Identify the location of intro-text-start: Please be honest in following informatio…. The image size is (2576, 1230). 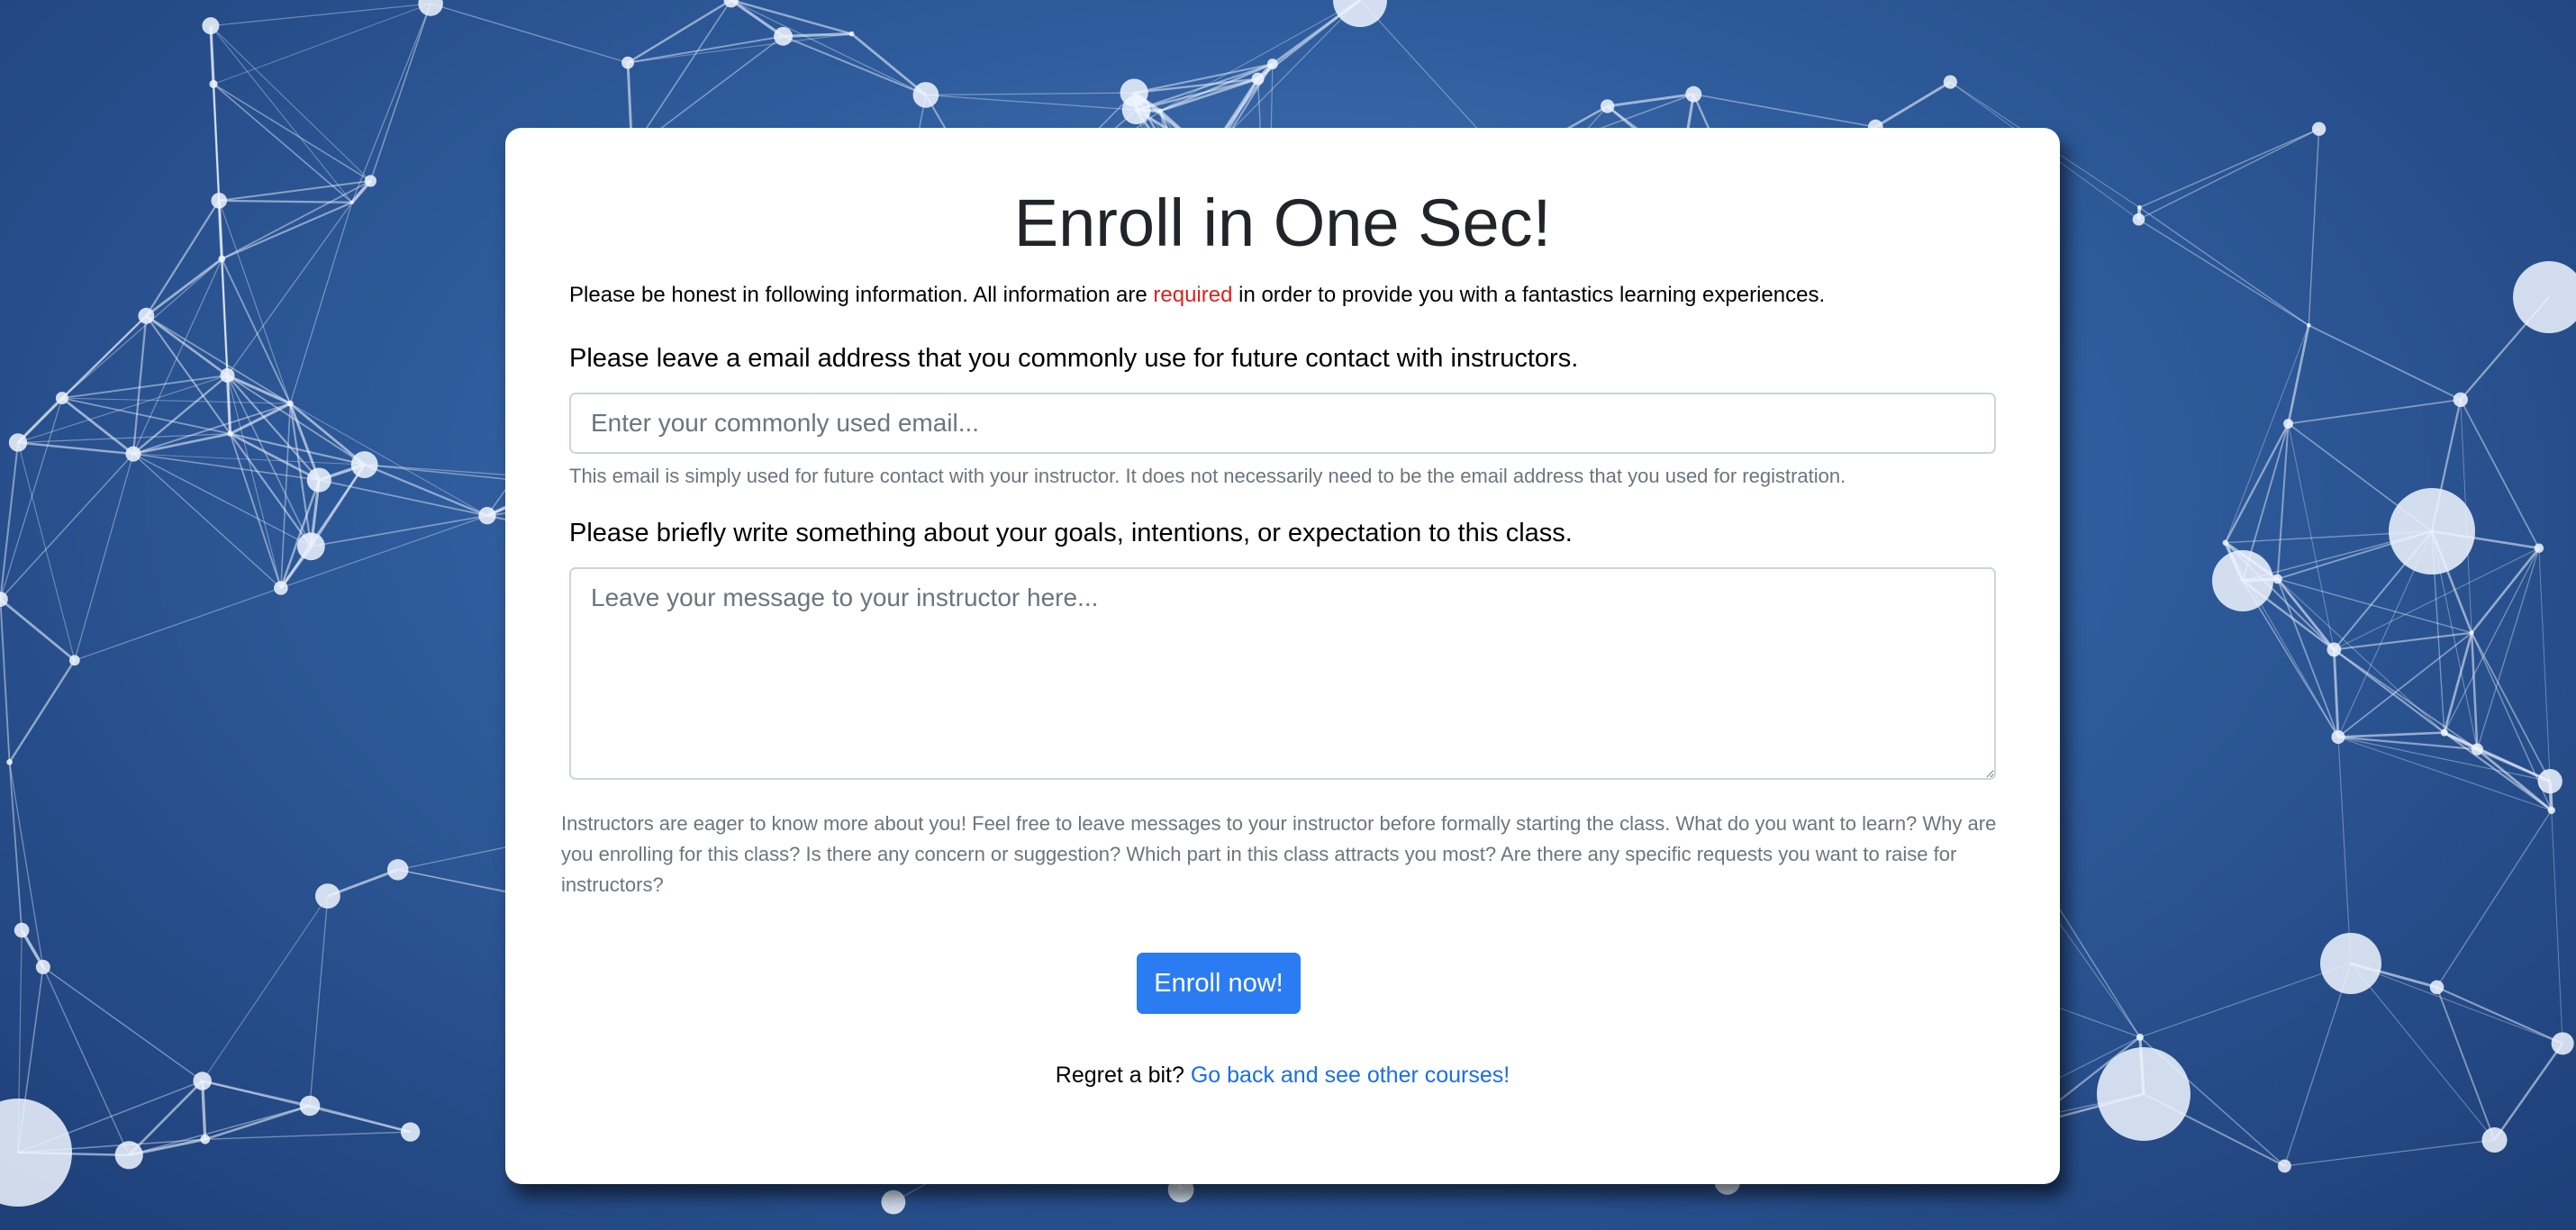
(862, 295).